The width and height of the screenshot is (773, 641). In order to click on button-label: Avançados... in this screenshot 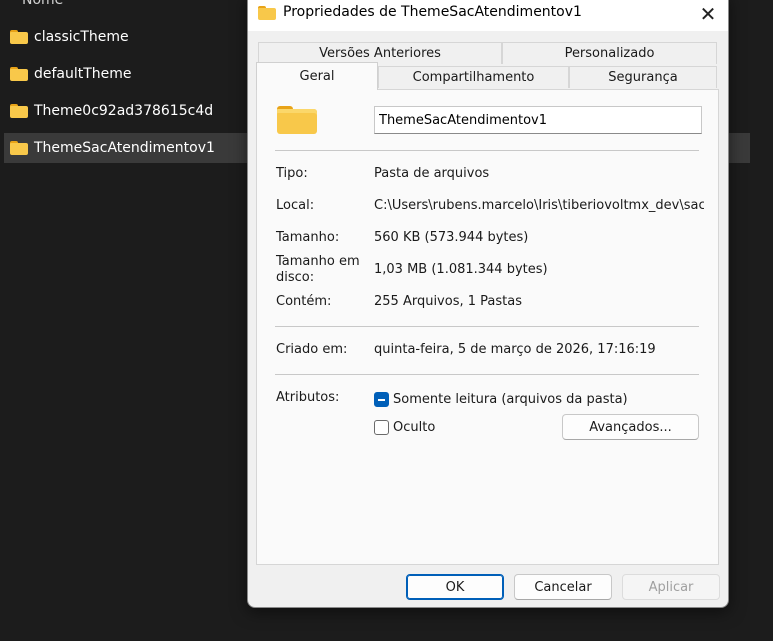, I will do `click(630, 427)`.